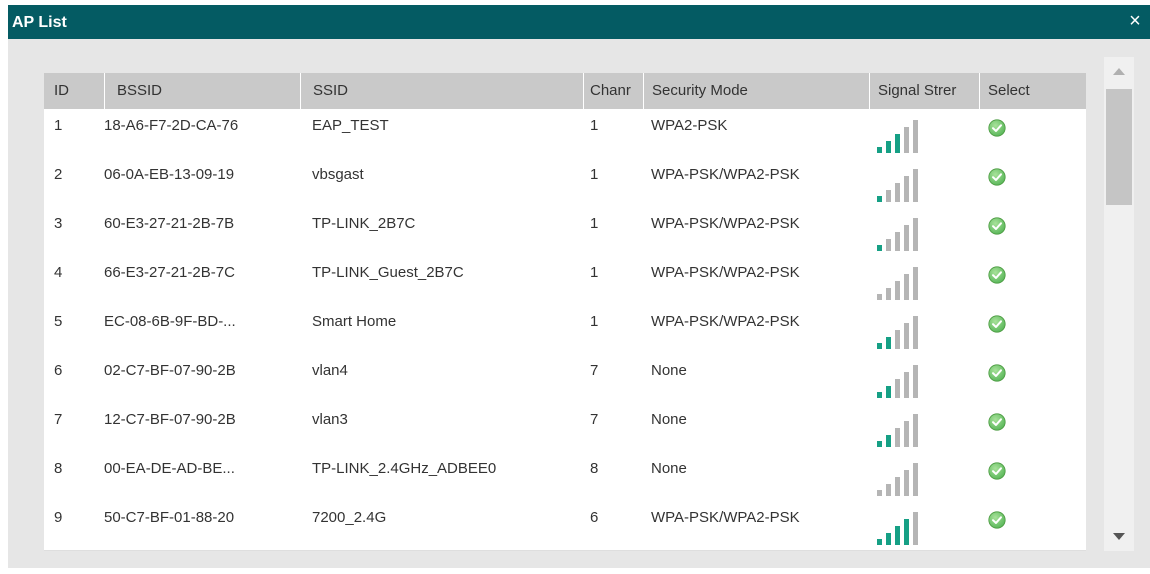  Describe the element at coordinates (1119, 147) in the screenshot. I see `scrollbar-thumb` at that location.